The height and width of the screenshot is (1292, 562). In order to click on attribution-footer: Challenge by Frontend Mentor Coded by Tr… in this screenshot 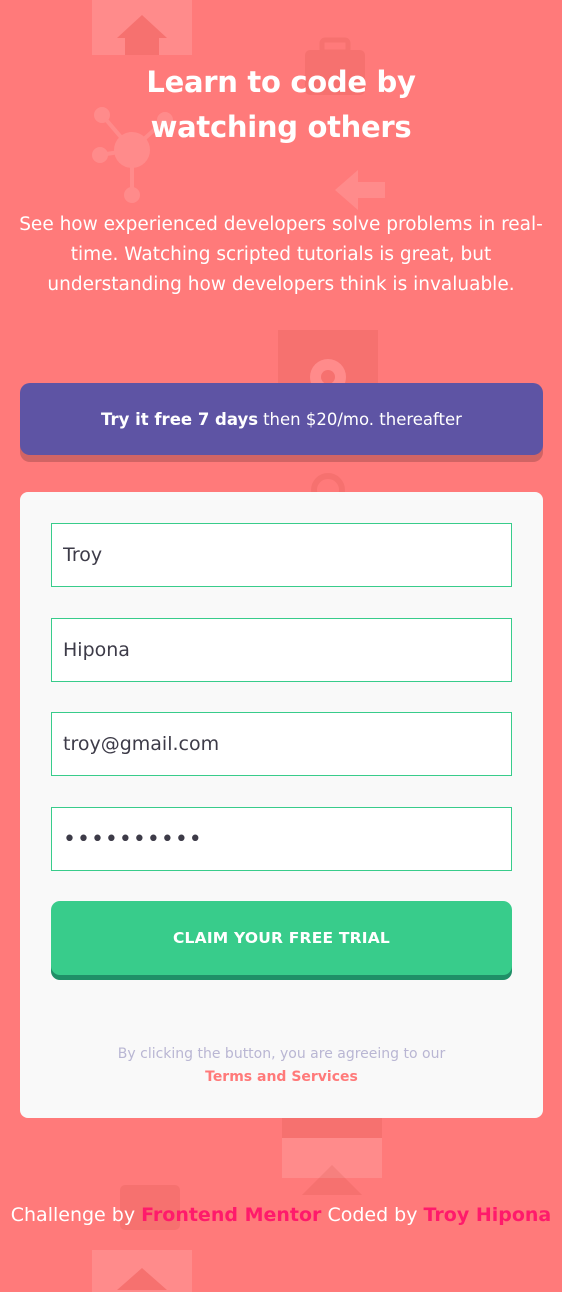, I will do `click(281, 1215)`.